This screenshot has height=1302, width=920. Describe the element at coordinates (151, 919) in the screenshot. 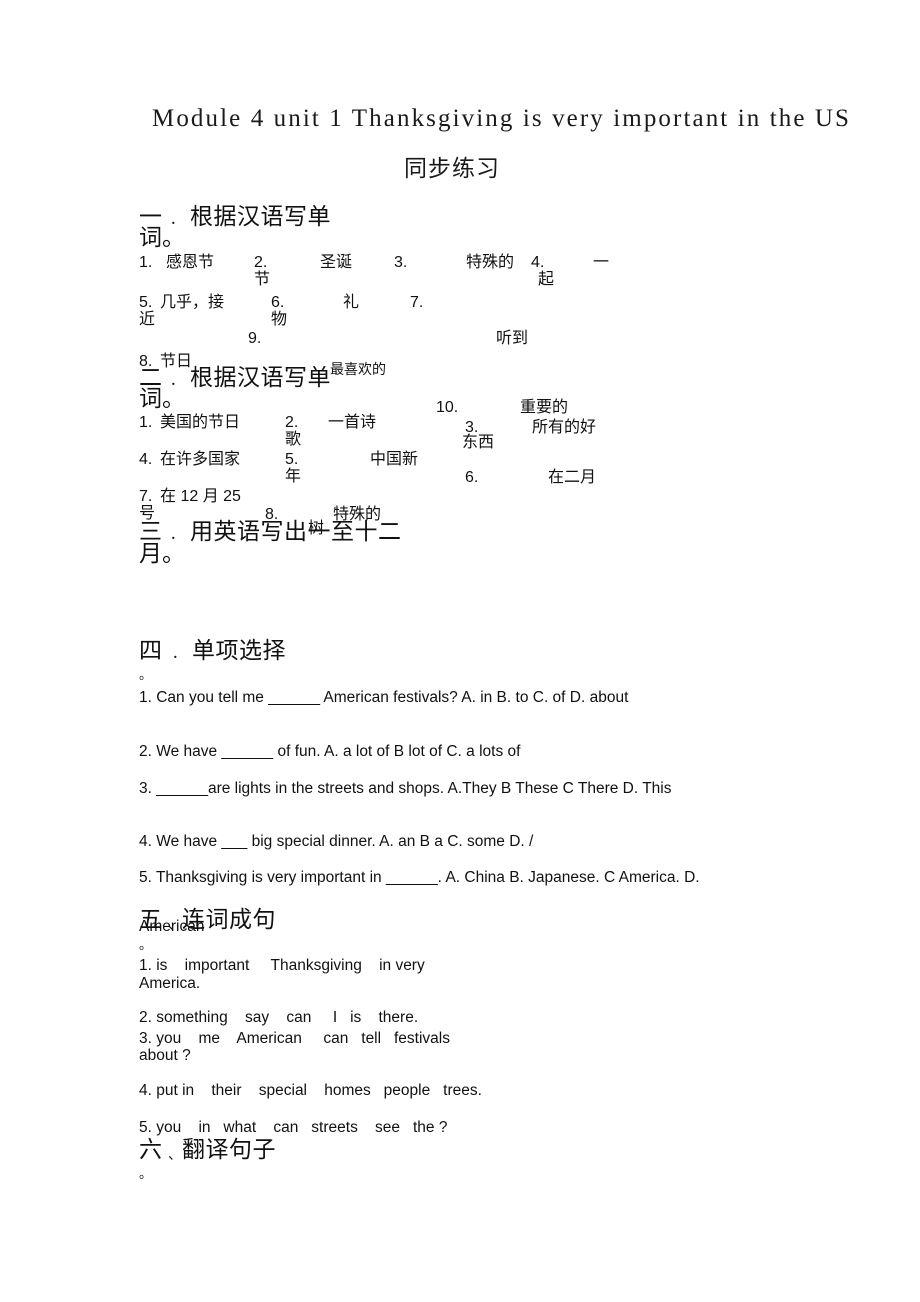

I see `section-5-heading-number: 五` at that location.